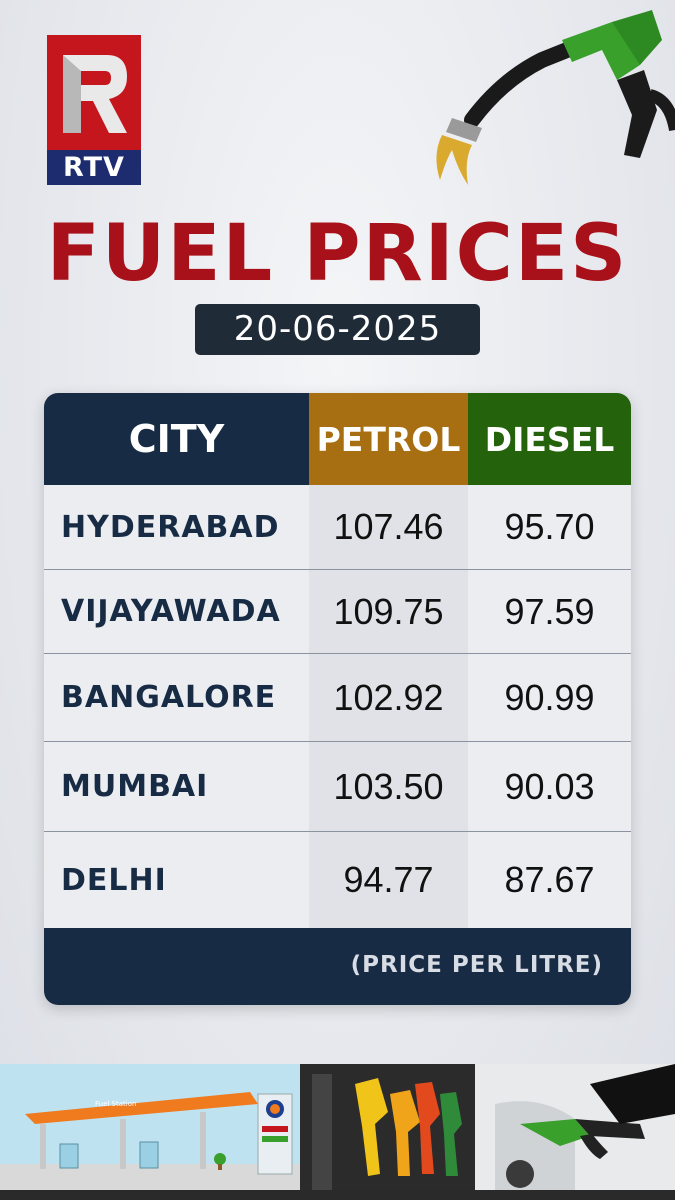 This screenshot has width=675, height=1200. Describe the element at coordinates (169, 697) in the screenshot. I see `city-name: BANGALORE` at that location.